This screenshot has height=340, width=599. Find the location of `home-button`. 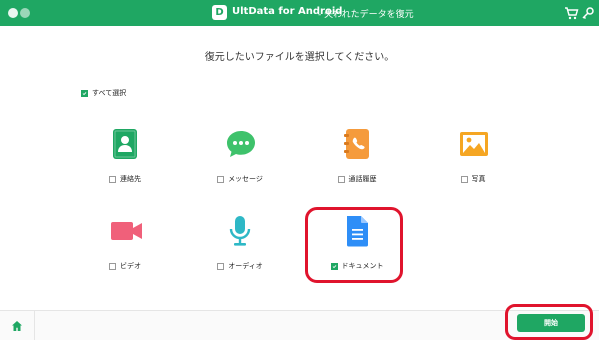

home-button is located at coordinates (17, 325).